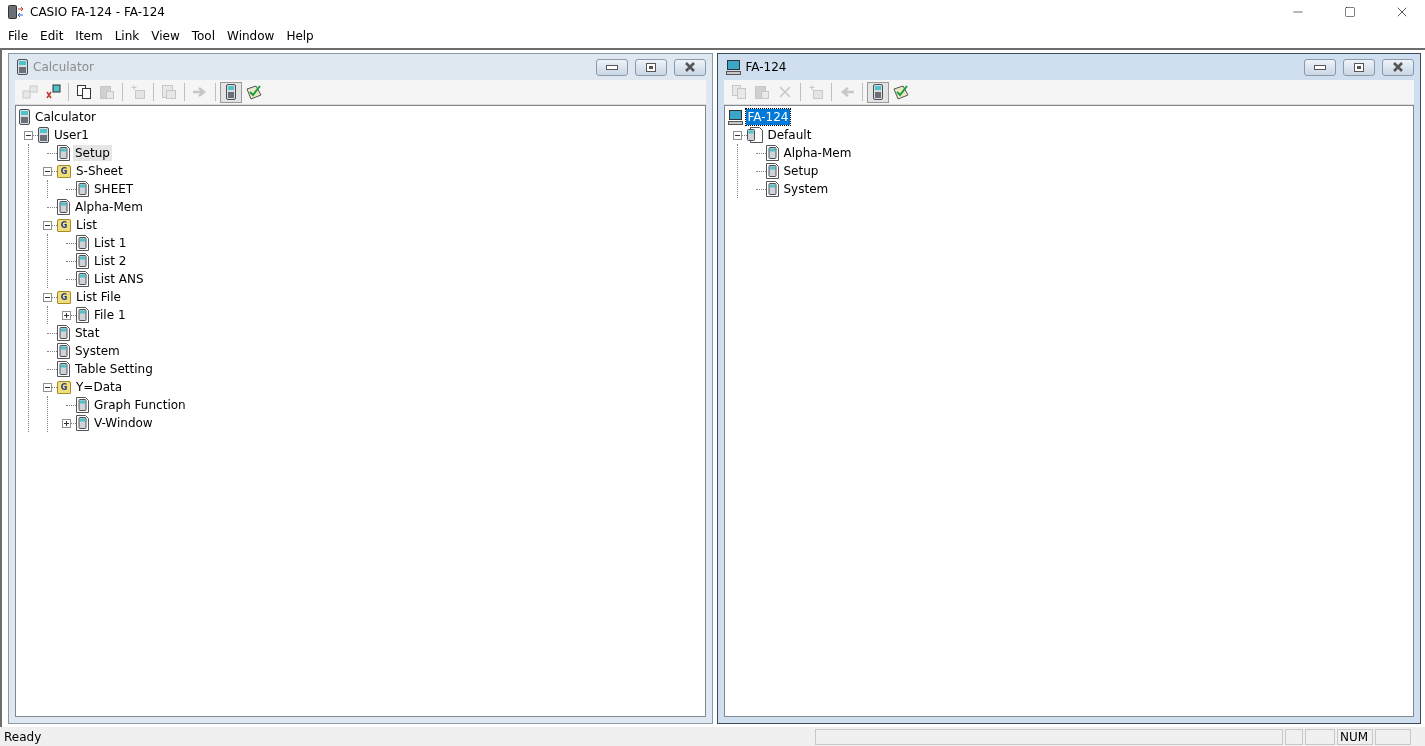 This screenshot has height=746, width=1425. What do you see at coordinates (89, 36) in the screenshot?
I see `menu-item: Item` at bounding box center [89, 36].